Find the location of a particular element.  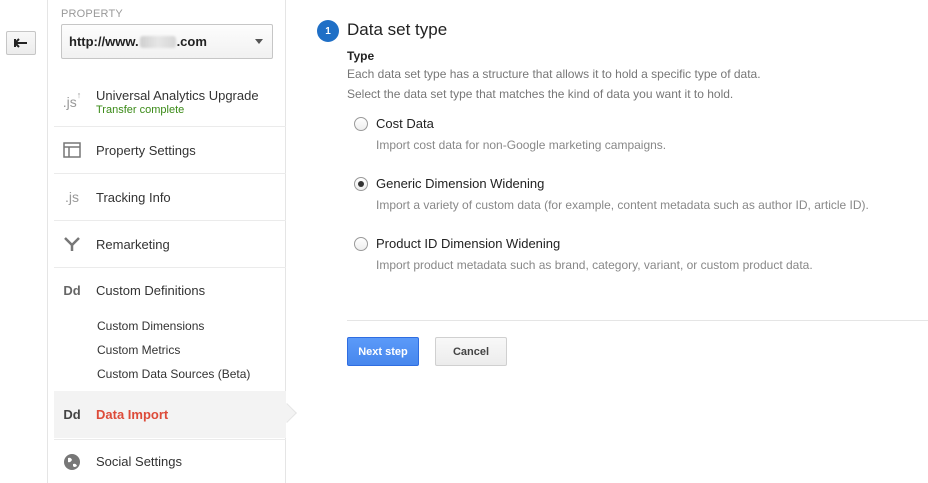

sidebar-item-property-settings: Property Settings is located at coordinates (170, 150).